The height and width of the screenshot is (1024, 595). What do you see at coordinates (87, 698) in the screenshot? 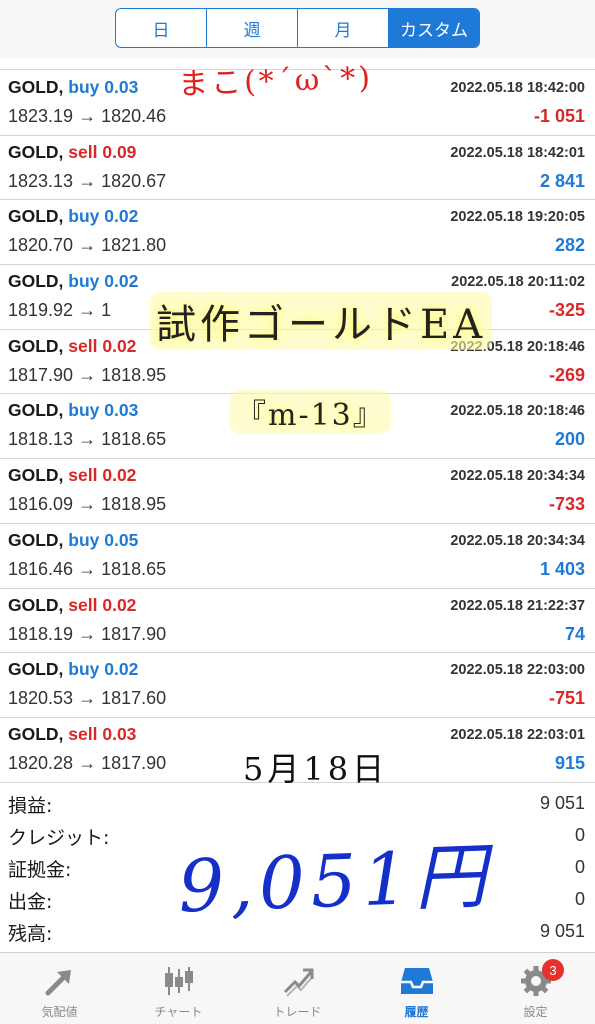
I see `trade-prices: 1820.53 → 1817.60` at bounding box center [87, 698].